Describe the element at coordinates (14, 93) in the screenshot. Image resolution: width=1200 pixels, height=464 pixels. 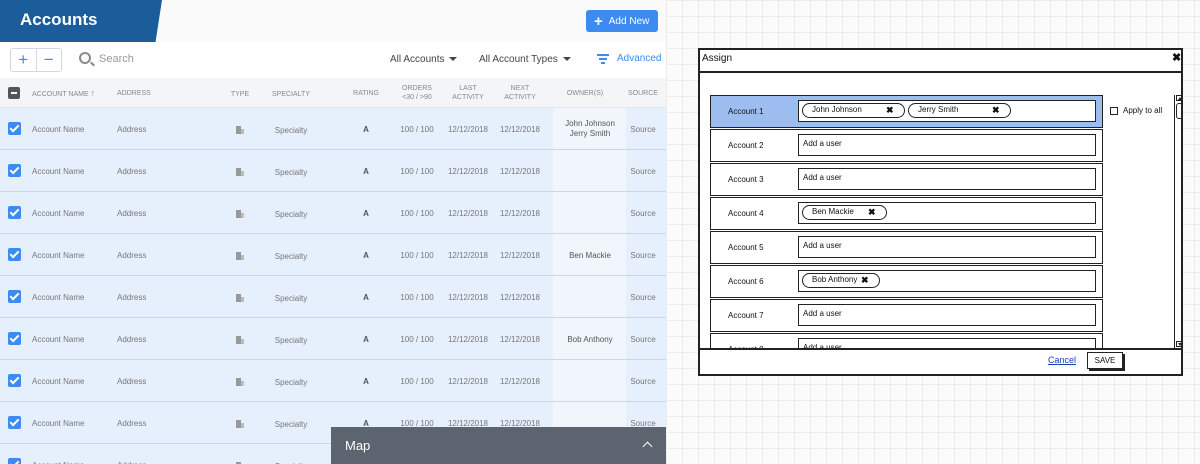
I see `select-all-checkbox` at that location.